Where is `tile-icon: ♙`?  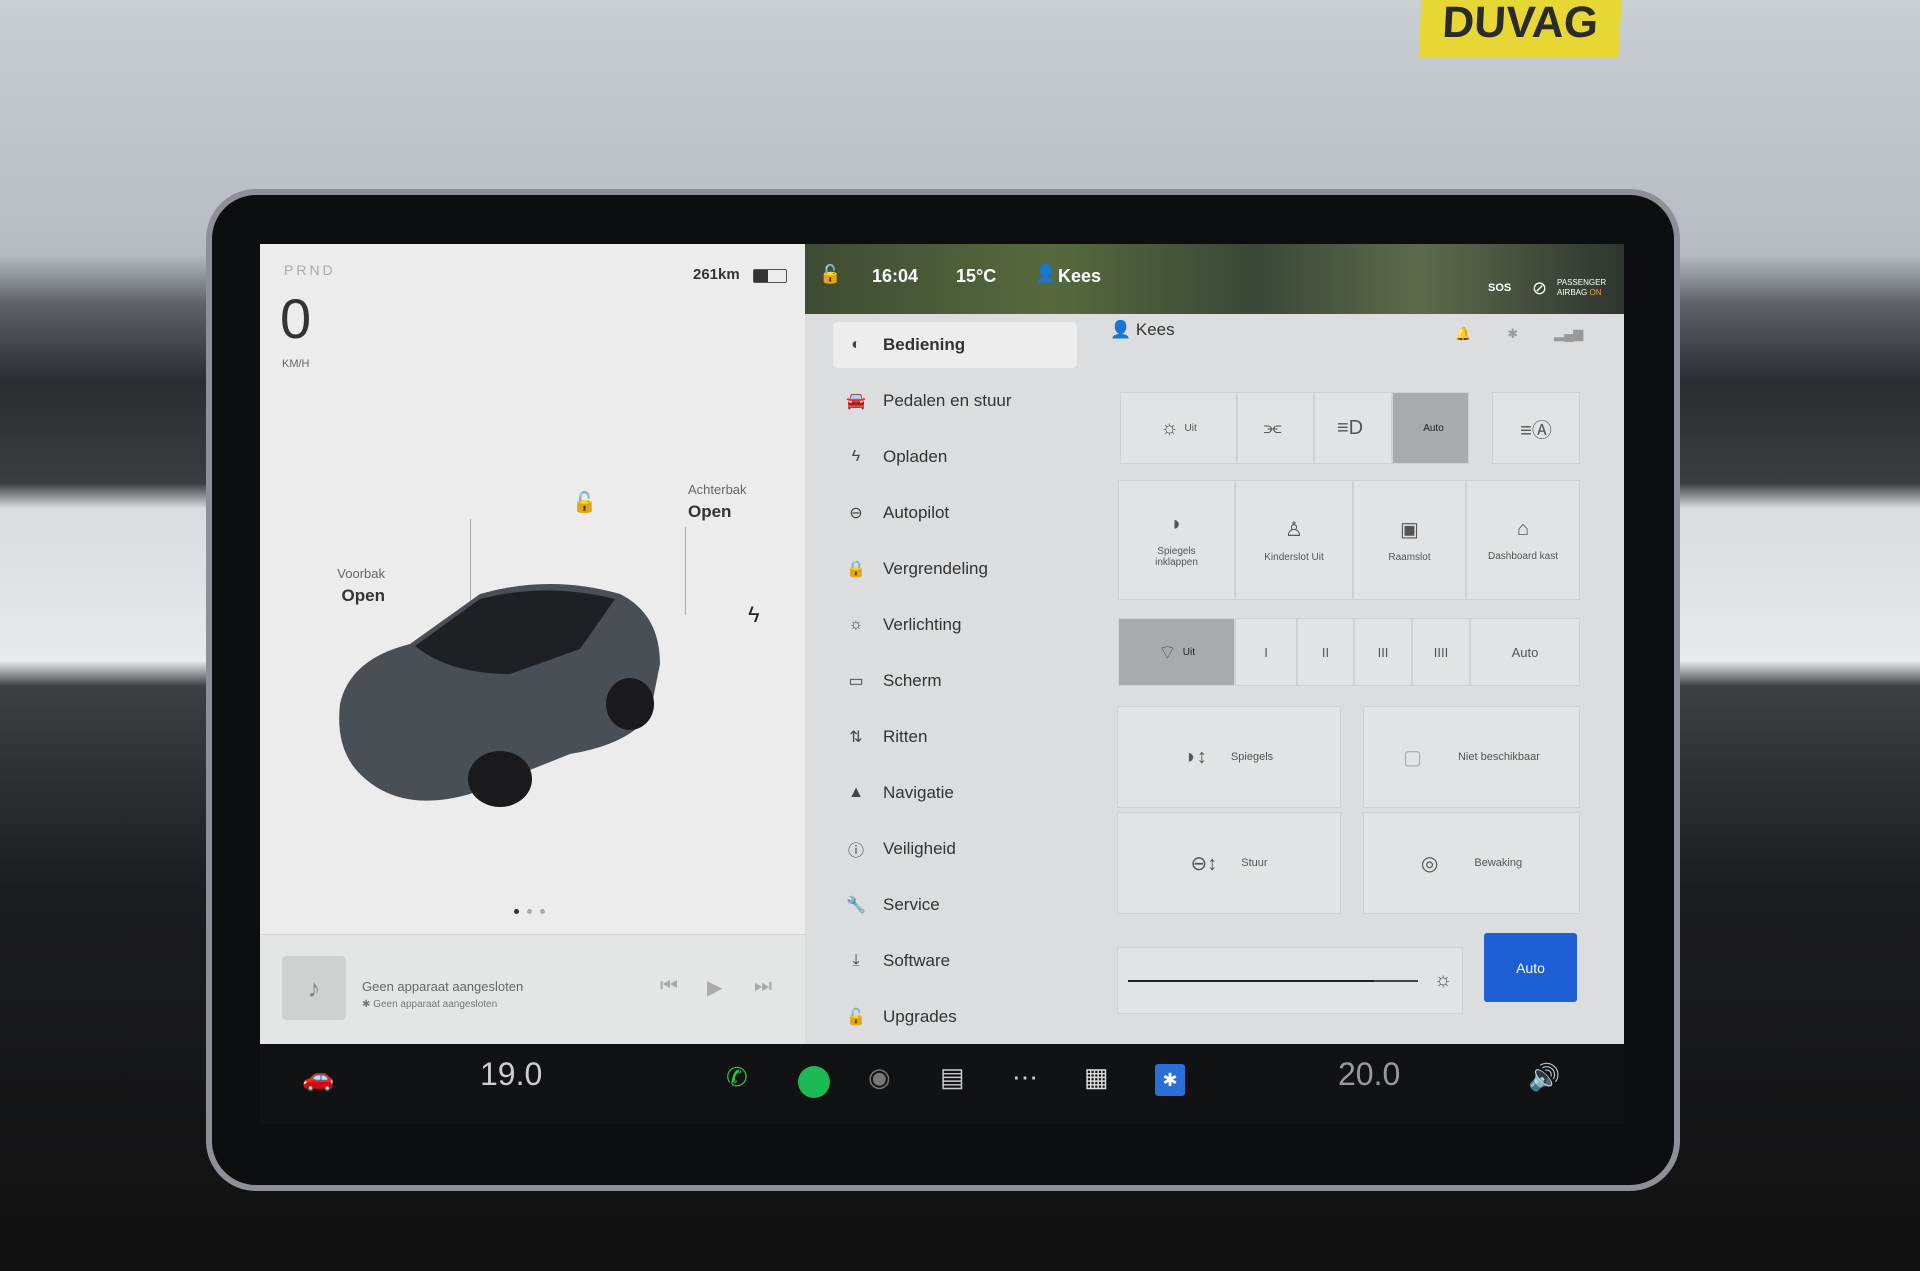 tile-icon: ♙ is located at coordinates (1294, 530).